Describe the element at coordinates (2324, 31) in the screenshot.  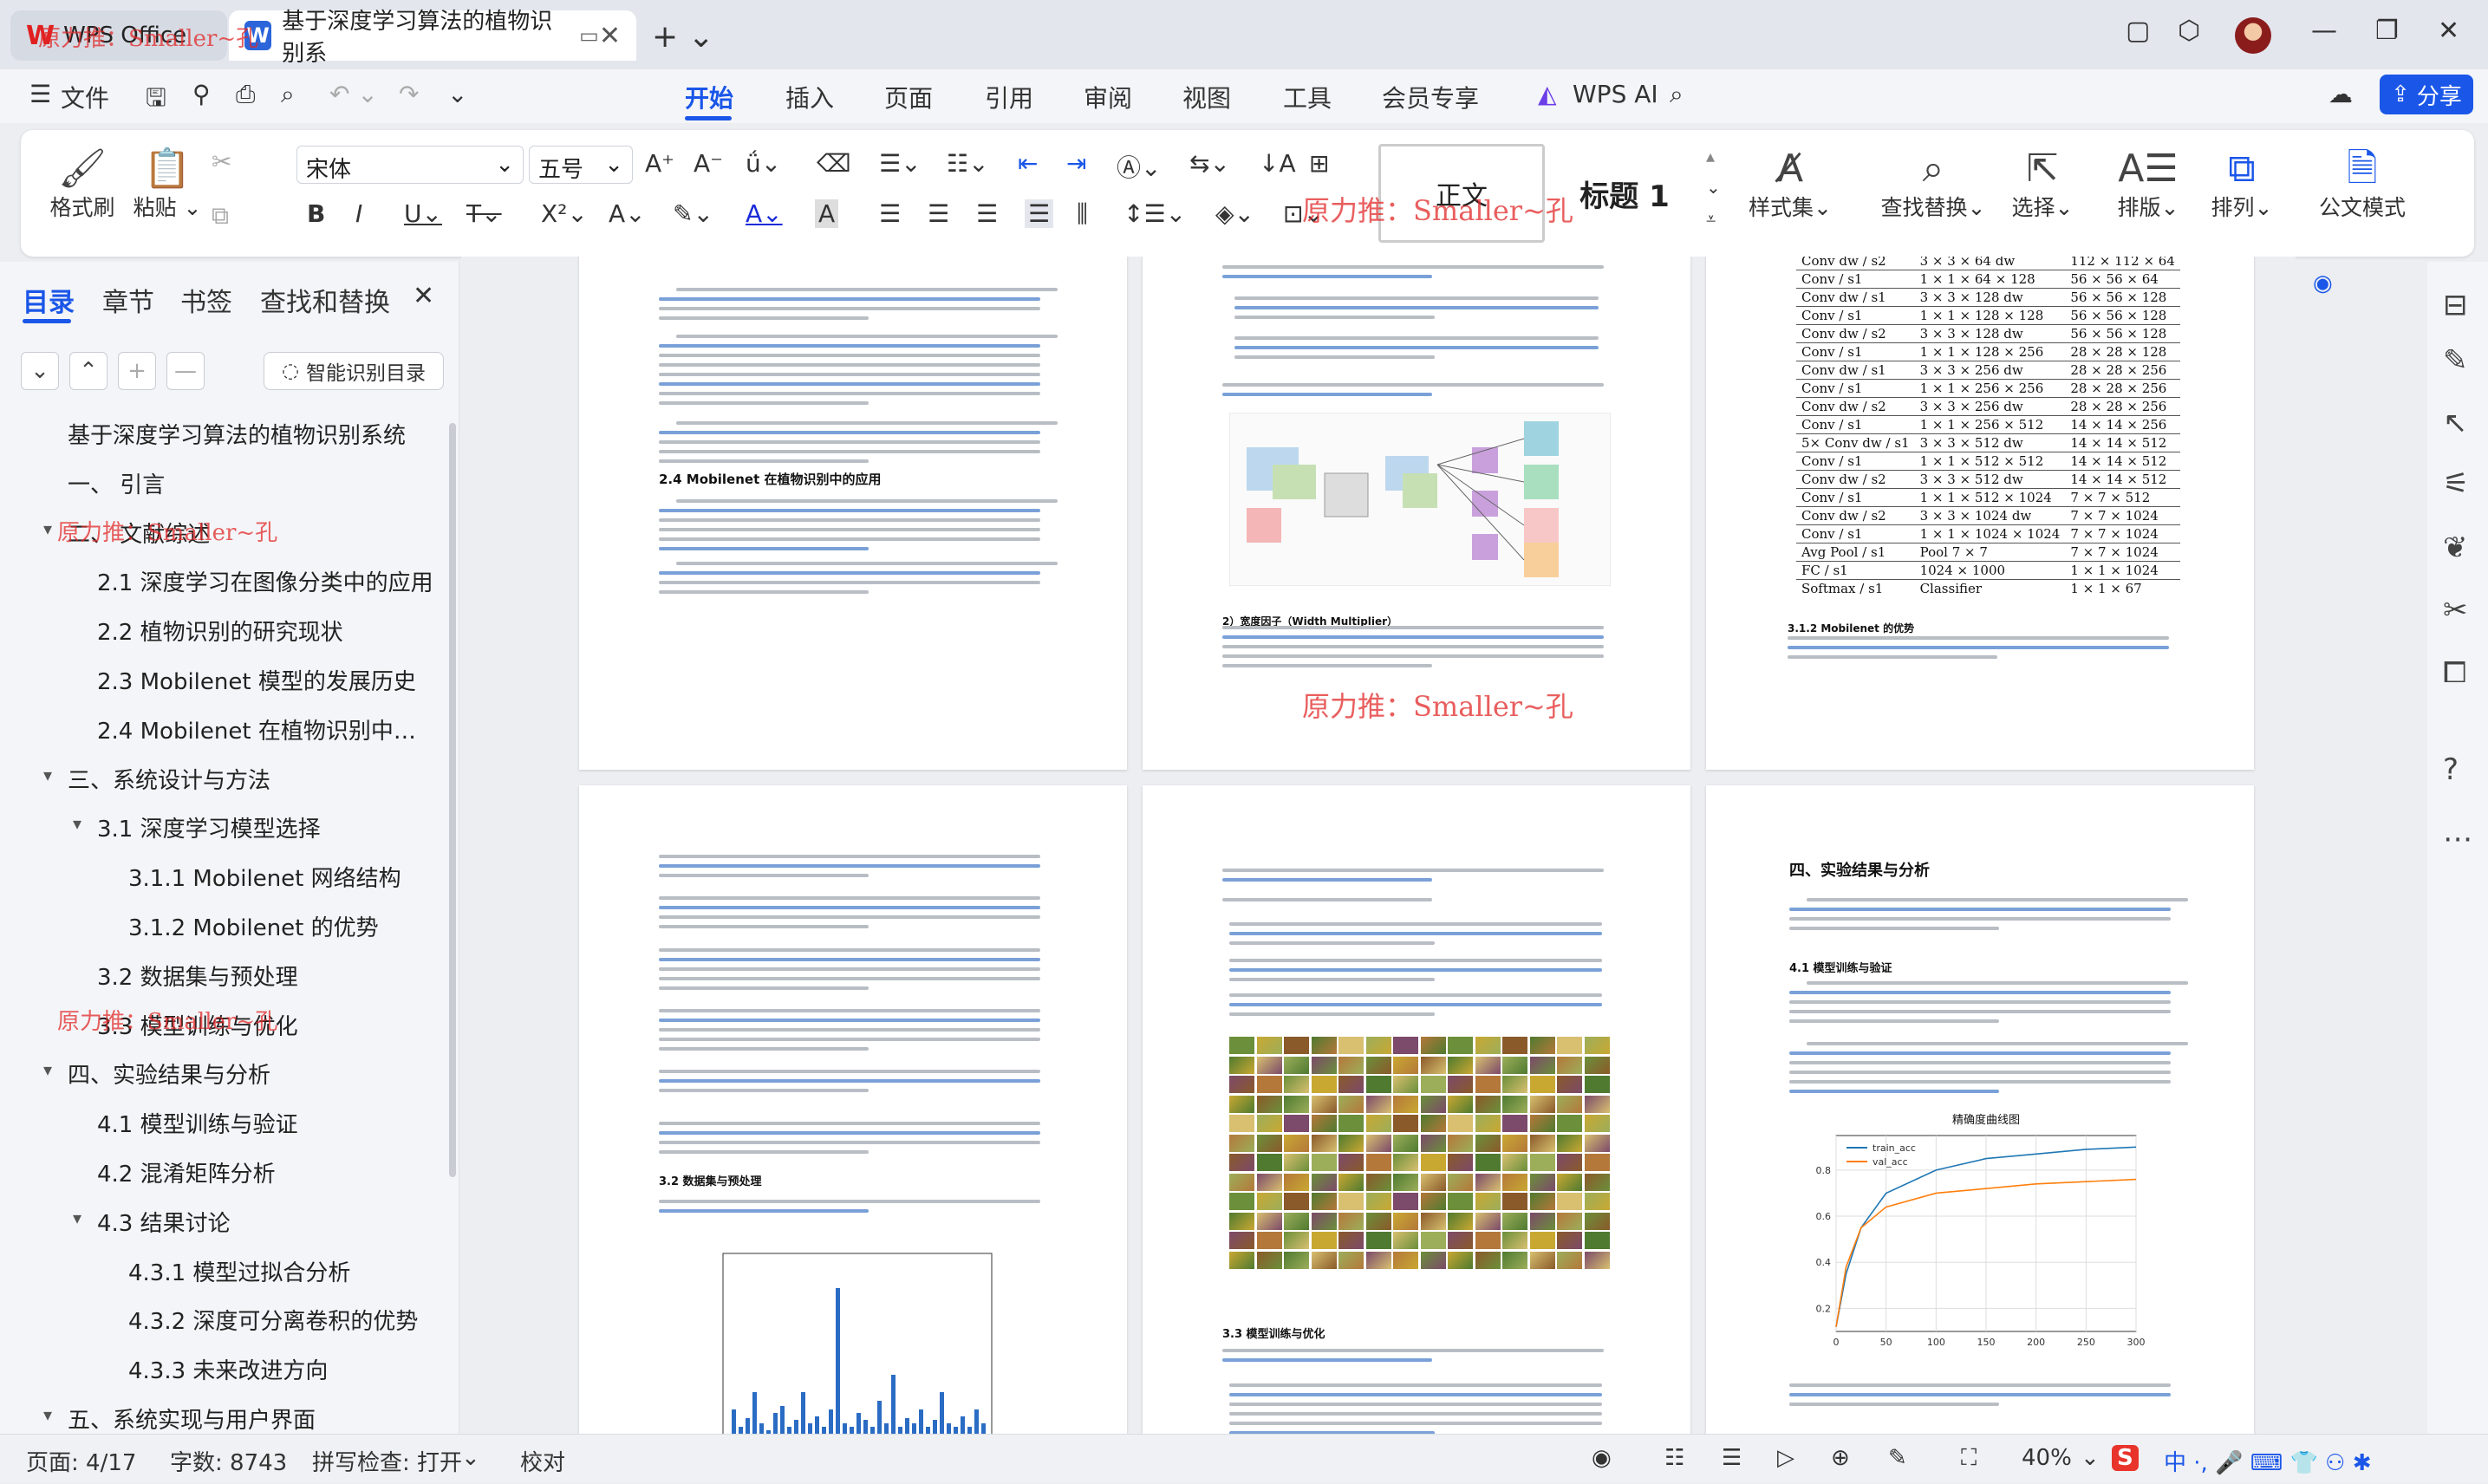
I see `minimize-icon: —` at that location.